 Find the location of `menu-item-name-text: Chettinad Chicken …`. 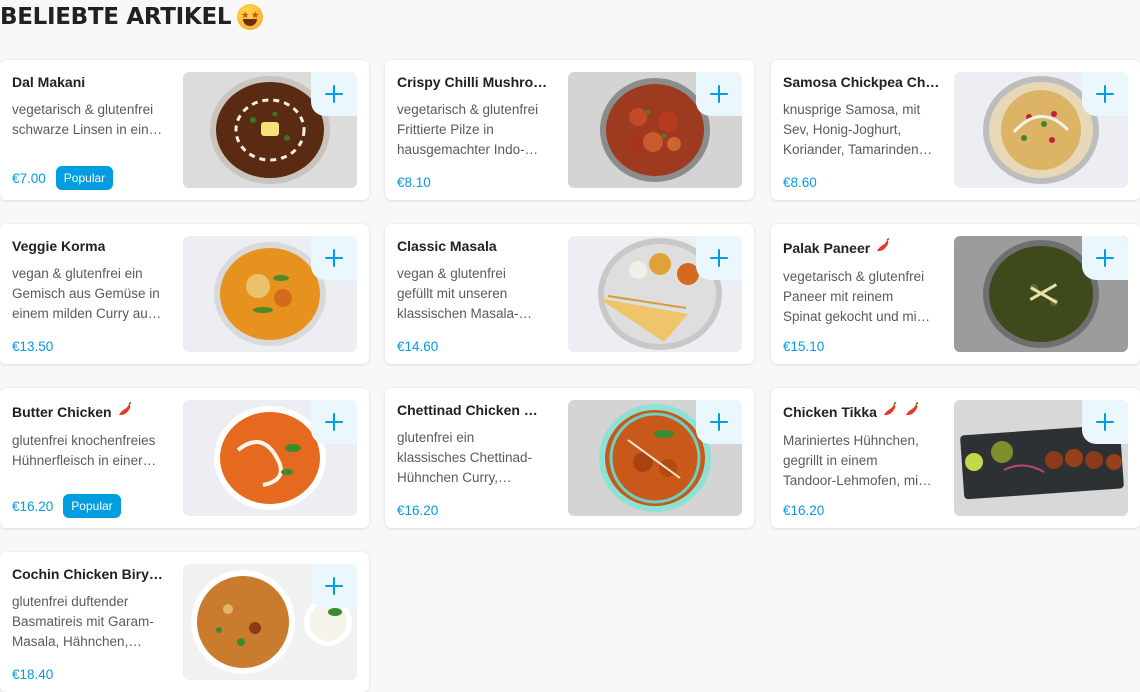

menu-item-name-text: Chettinad Chicken … is located at coordinates (467, 410).